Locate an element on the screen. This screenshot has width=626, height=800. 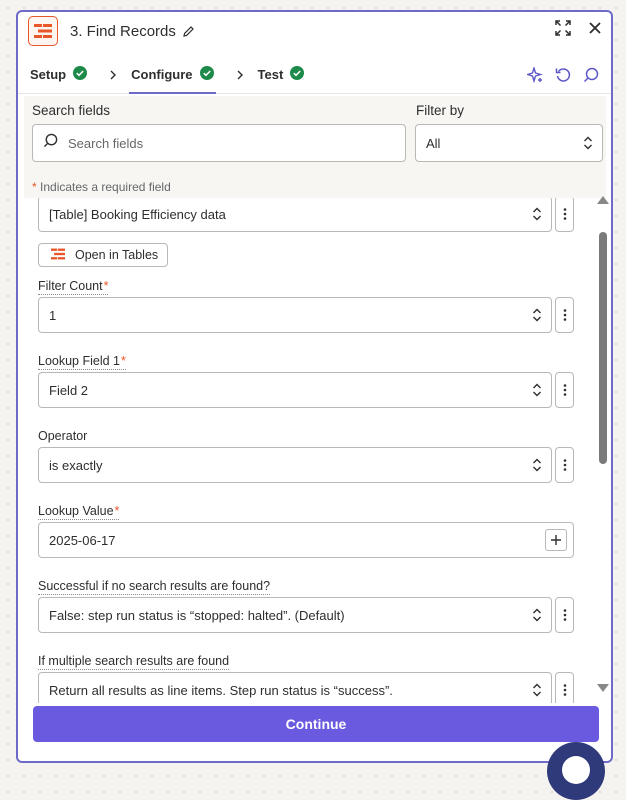
filter-by-label: Filter by is located at coordinates (440, 110).